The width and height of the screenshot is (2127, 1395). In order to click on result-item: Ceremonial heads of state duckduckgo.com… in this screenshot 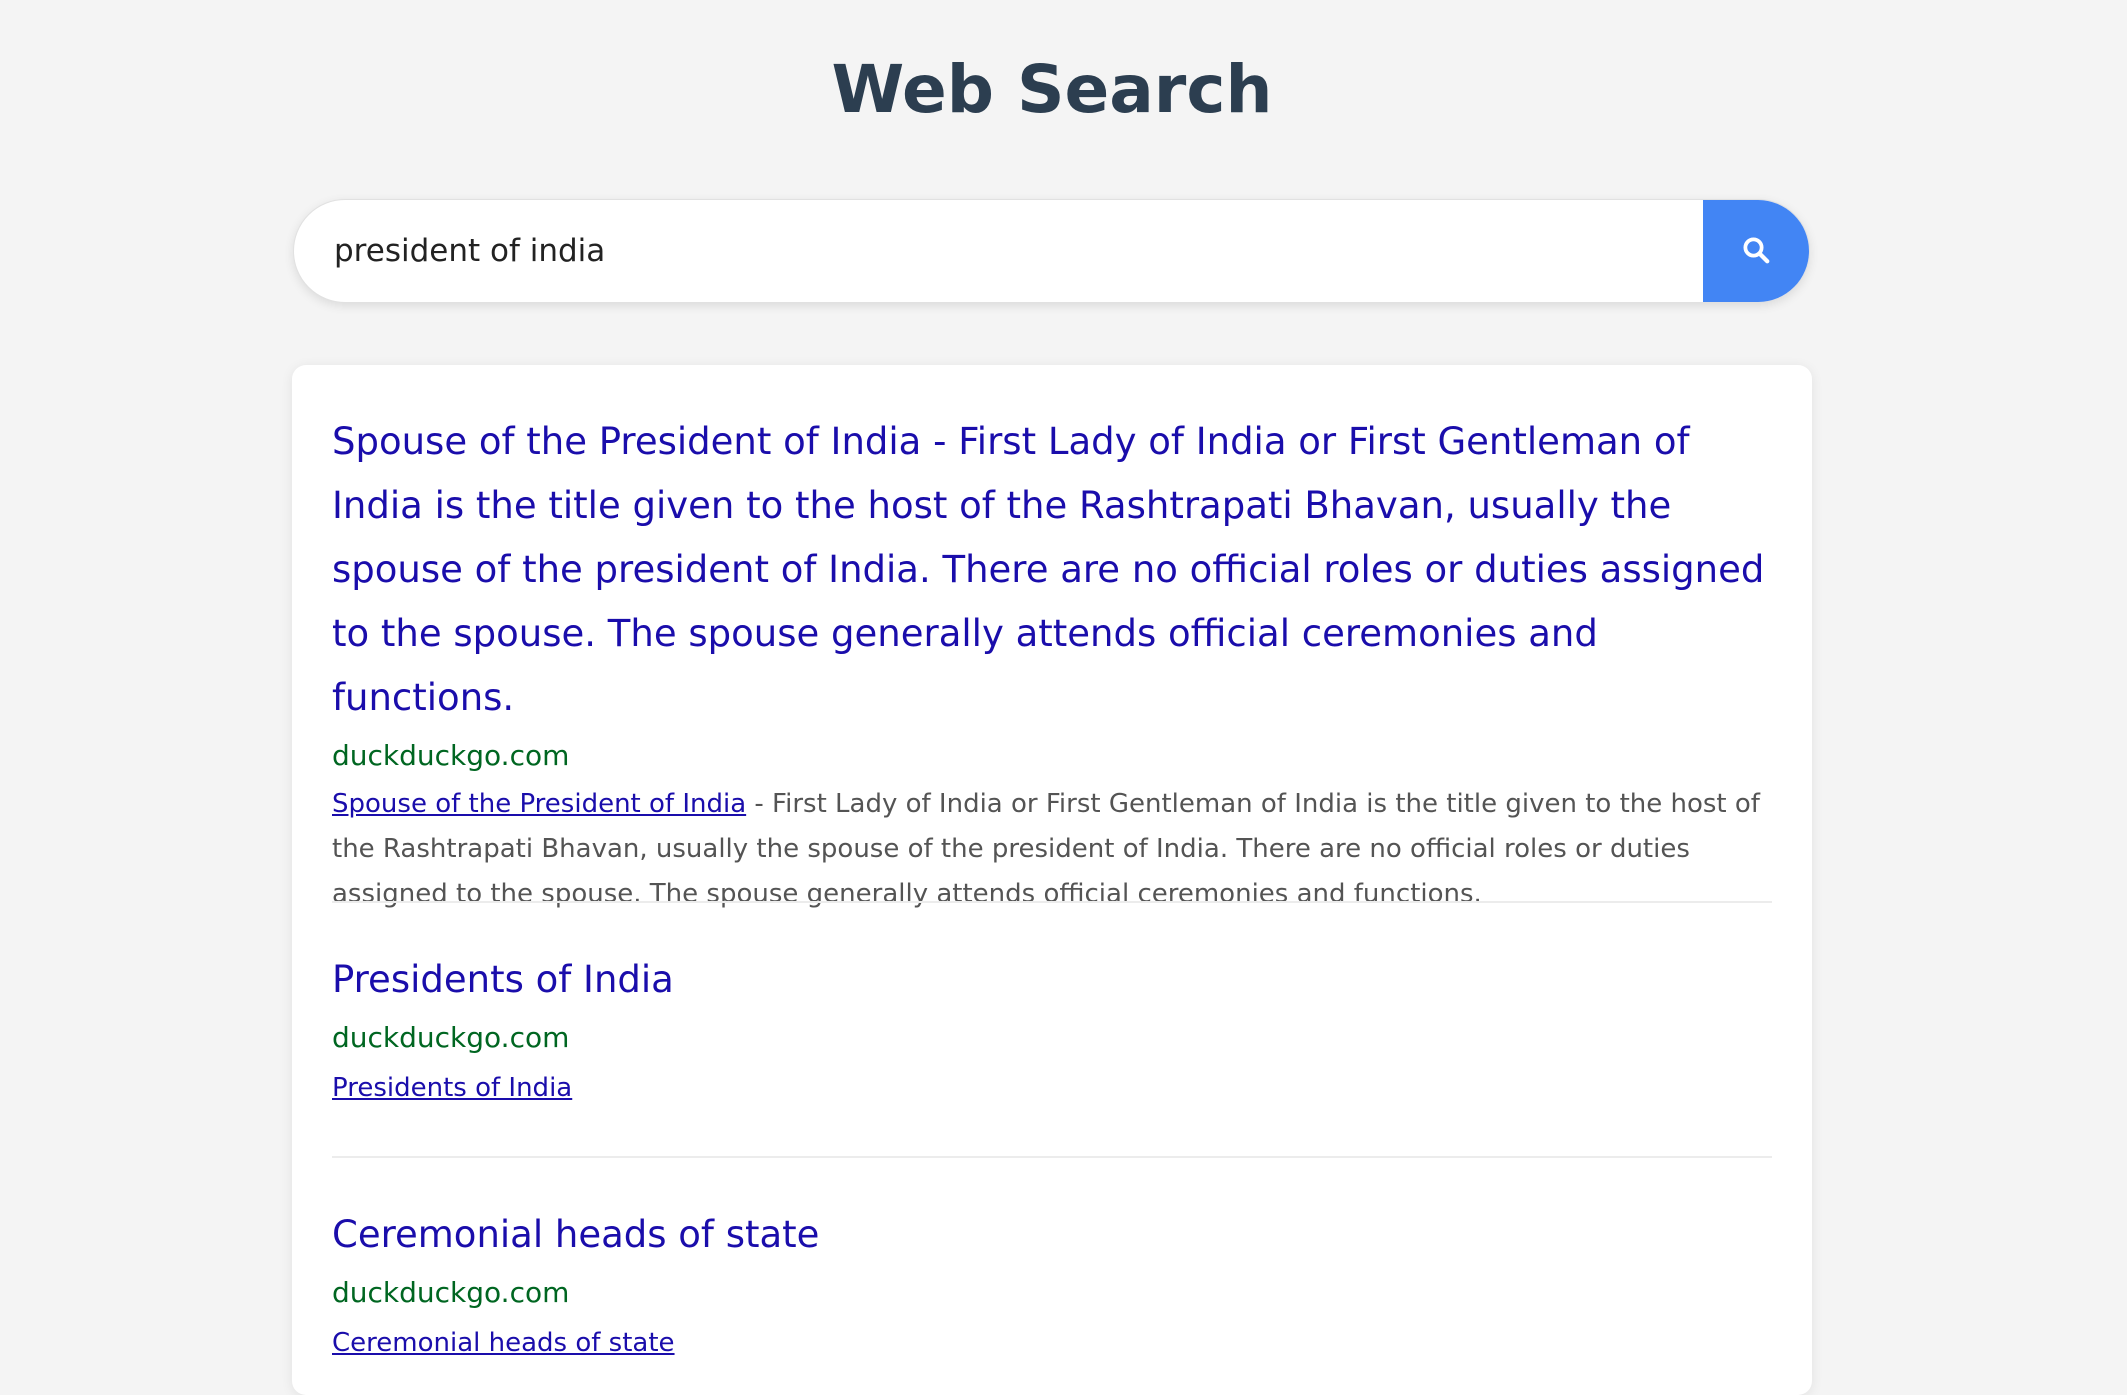, I will do `click(1052, 1284)`.